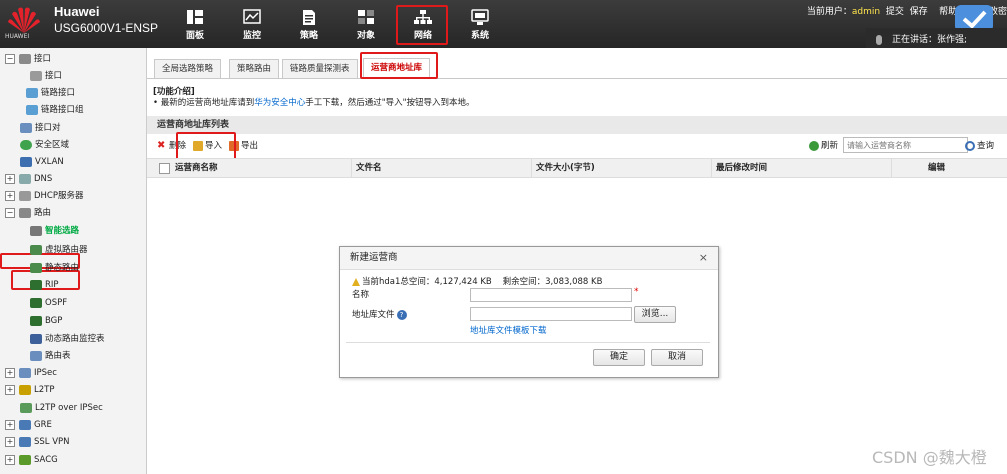 Image resolution: width=1007 pixels, height=474 pixels. I want to click on file-label: 地址库文件, so click(373, 315).